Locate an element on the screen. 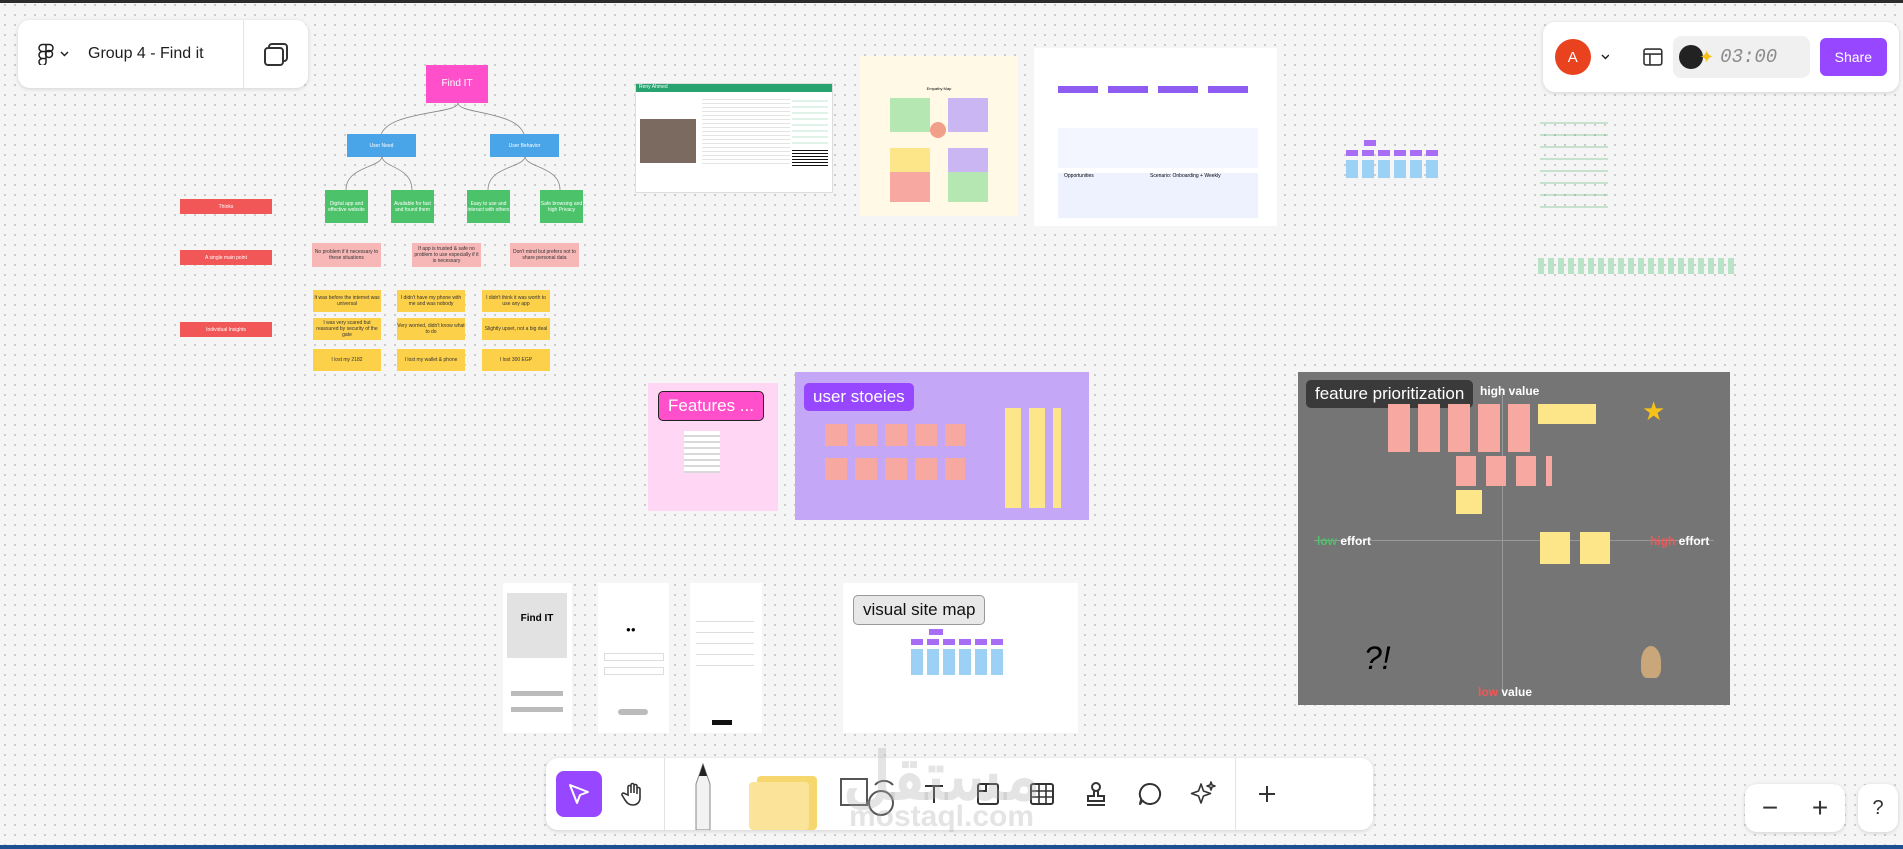 The width and height of the screenshot is (1903, 849). pages-icon is located at coordinates (276, 54).